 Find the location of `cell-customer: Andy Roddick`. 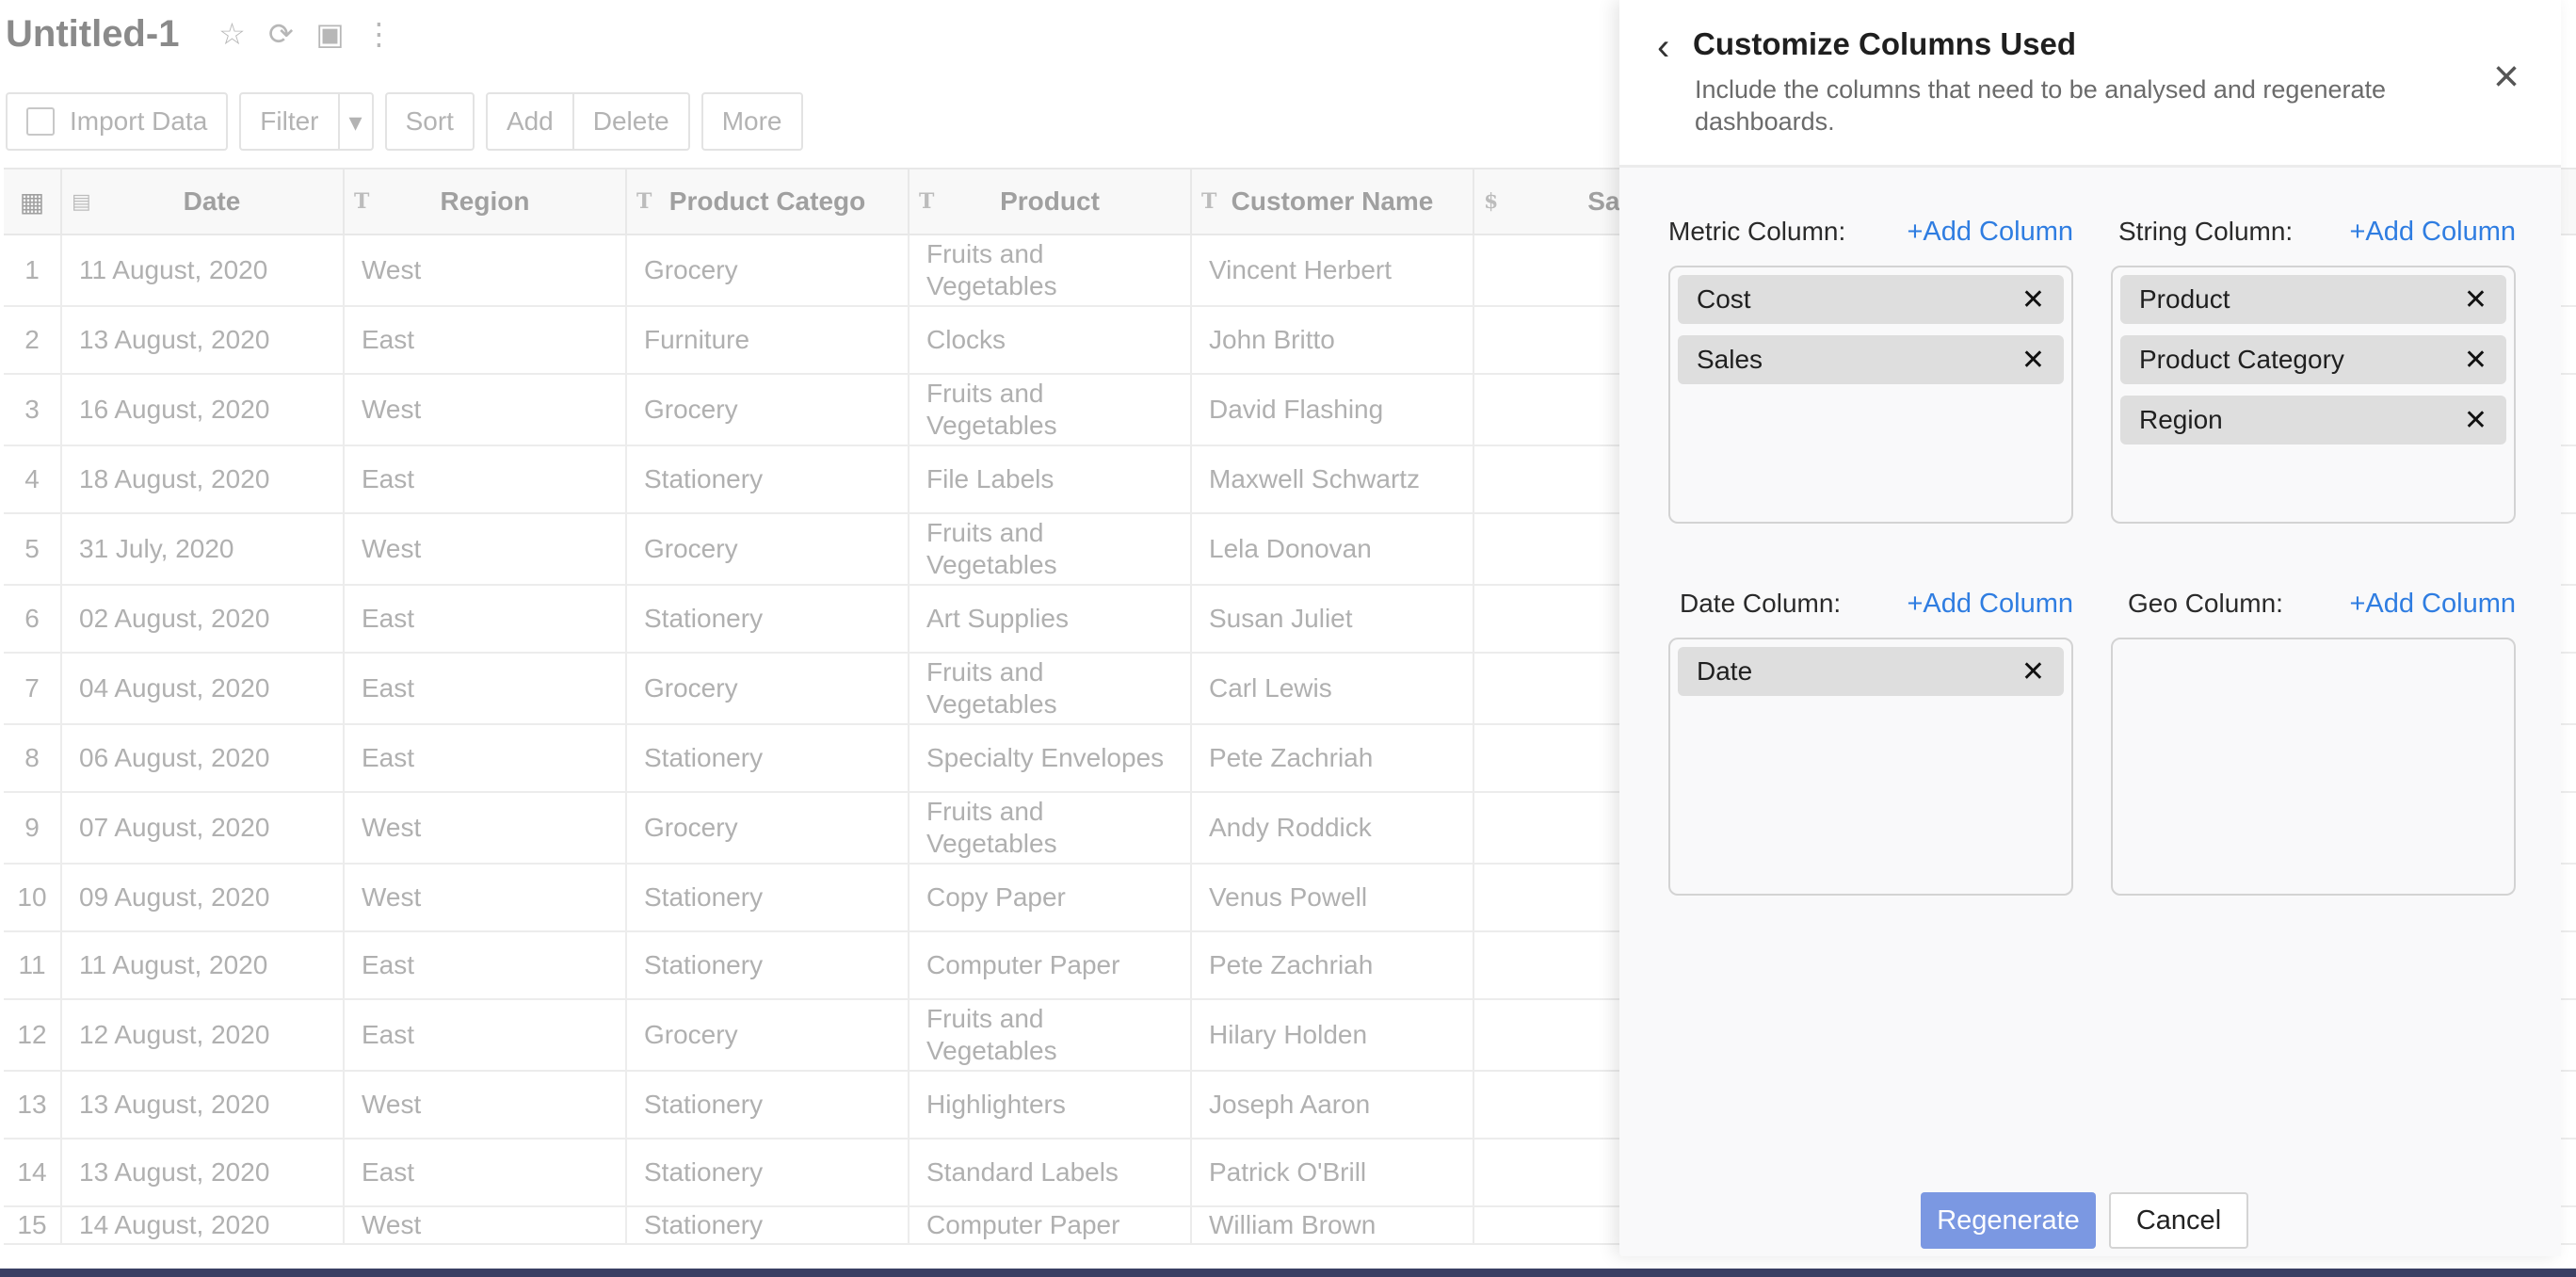

cell-customer: Andy Roddick is located at coordinates (1333, 828).